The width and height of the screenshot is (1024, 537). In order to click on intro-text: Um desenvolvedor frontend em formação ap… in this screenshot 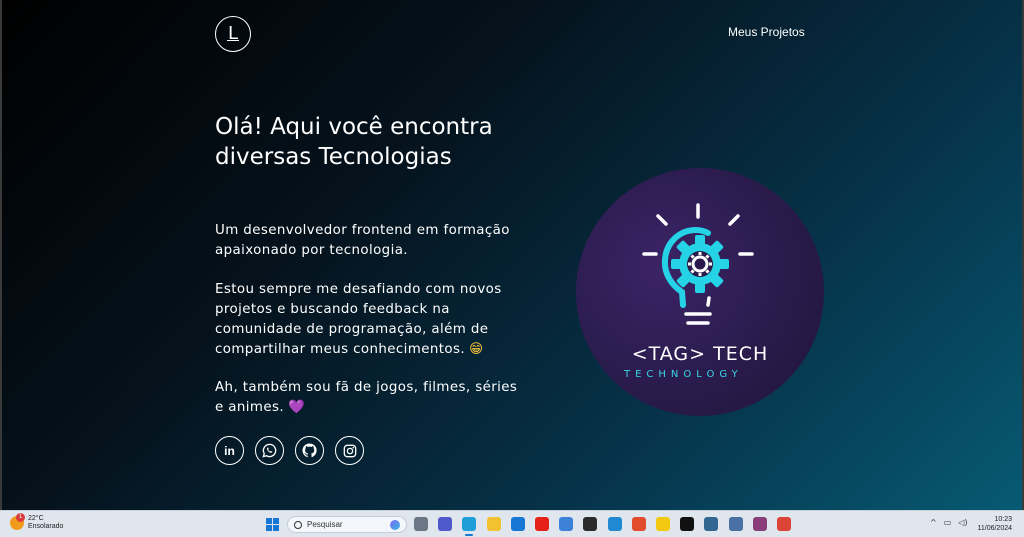, I will do `click(362, 240)`.